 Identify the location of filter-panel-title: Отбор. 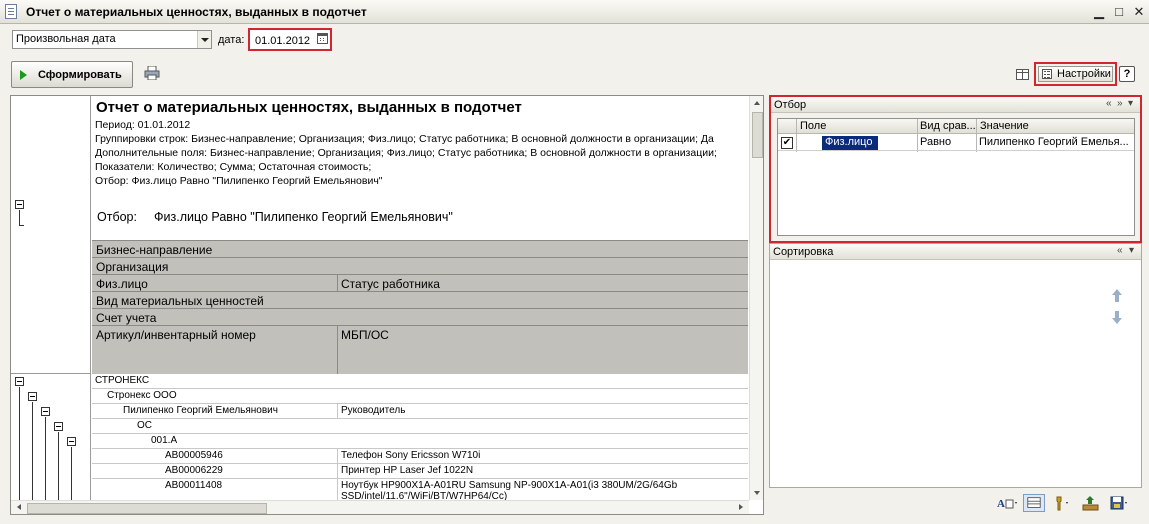
(790, 105).